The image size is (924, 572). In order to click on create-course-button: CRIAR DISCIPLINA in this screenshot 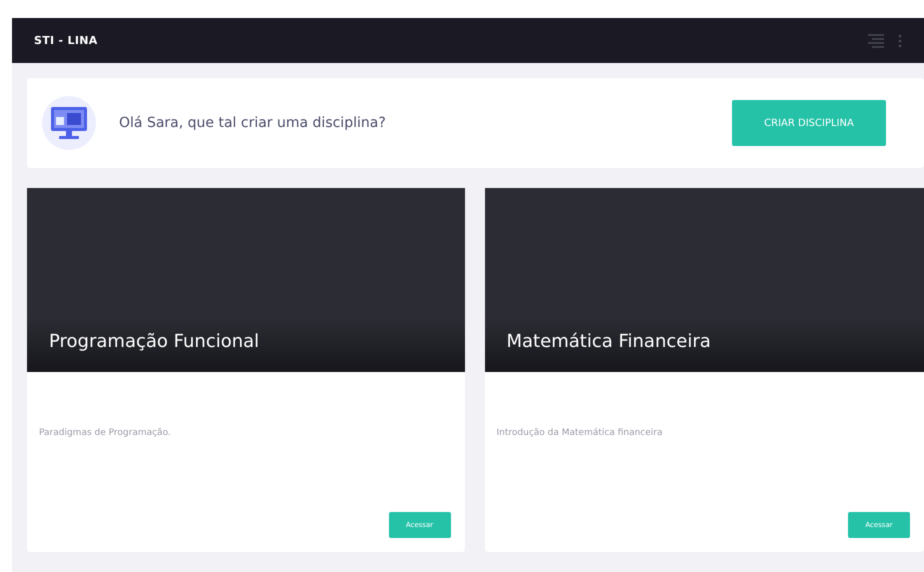, I will do `click(809, 123)`.